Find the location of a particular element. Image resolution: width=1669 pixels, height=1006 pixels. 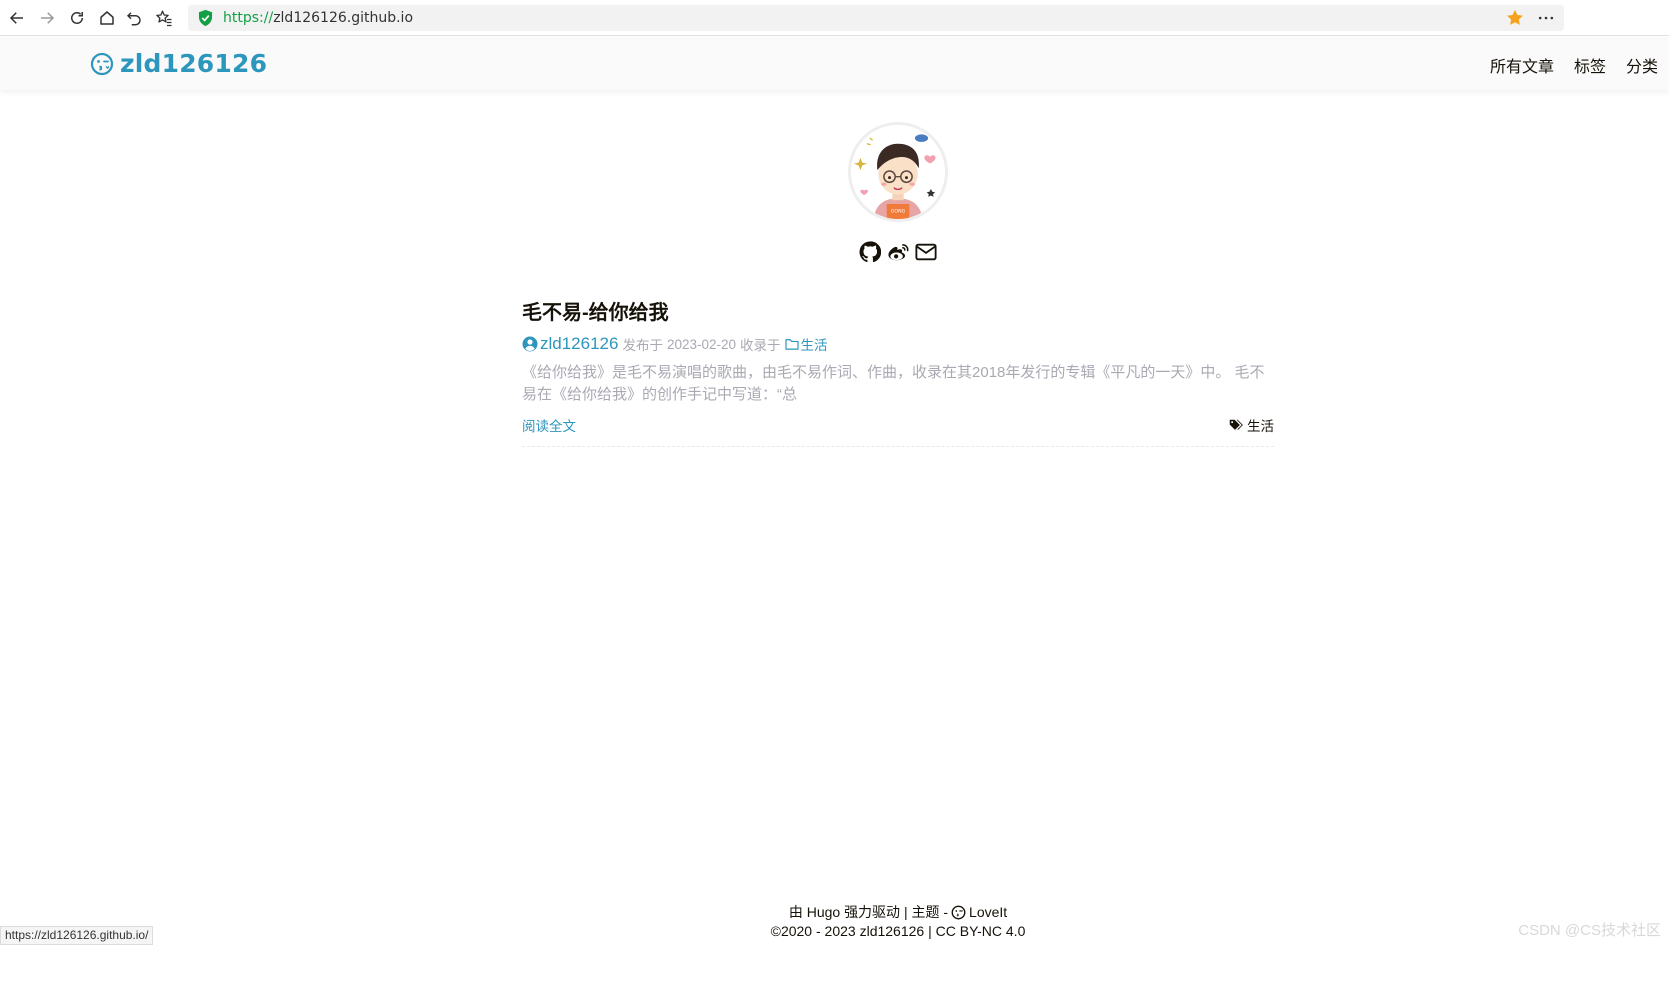

home-button is located at coordinates (107, 18).